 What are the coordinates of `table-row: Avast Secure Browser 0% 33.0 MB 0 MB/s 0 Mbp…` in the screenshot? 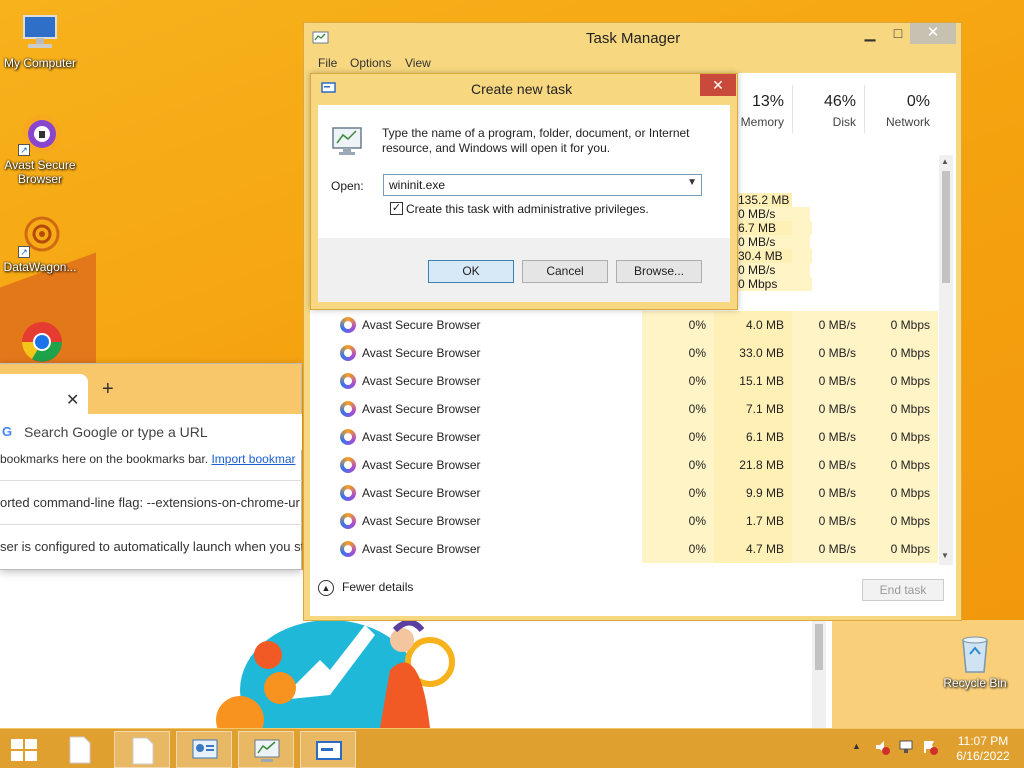 It's located at (624, 353).